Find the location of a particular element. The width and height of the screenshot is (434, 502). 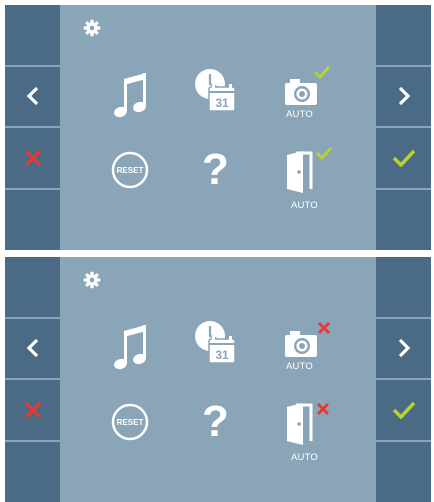

camera-auto-check-icon is located at coordinates (322, 72).